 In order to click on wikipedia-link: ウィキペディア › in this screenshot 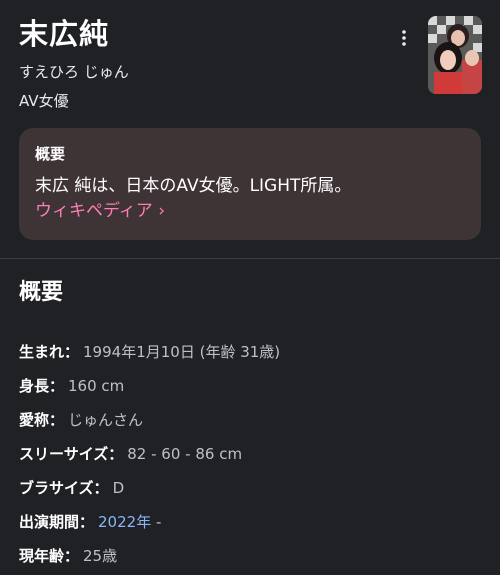, I will do `click(250, 211)`.